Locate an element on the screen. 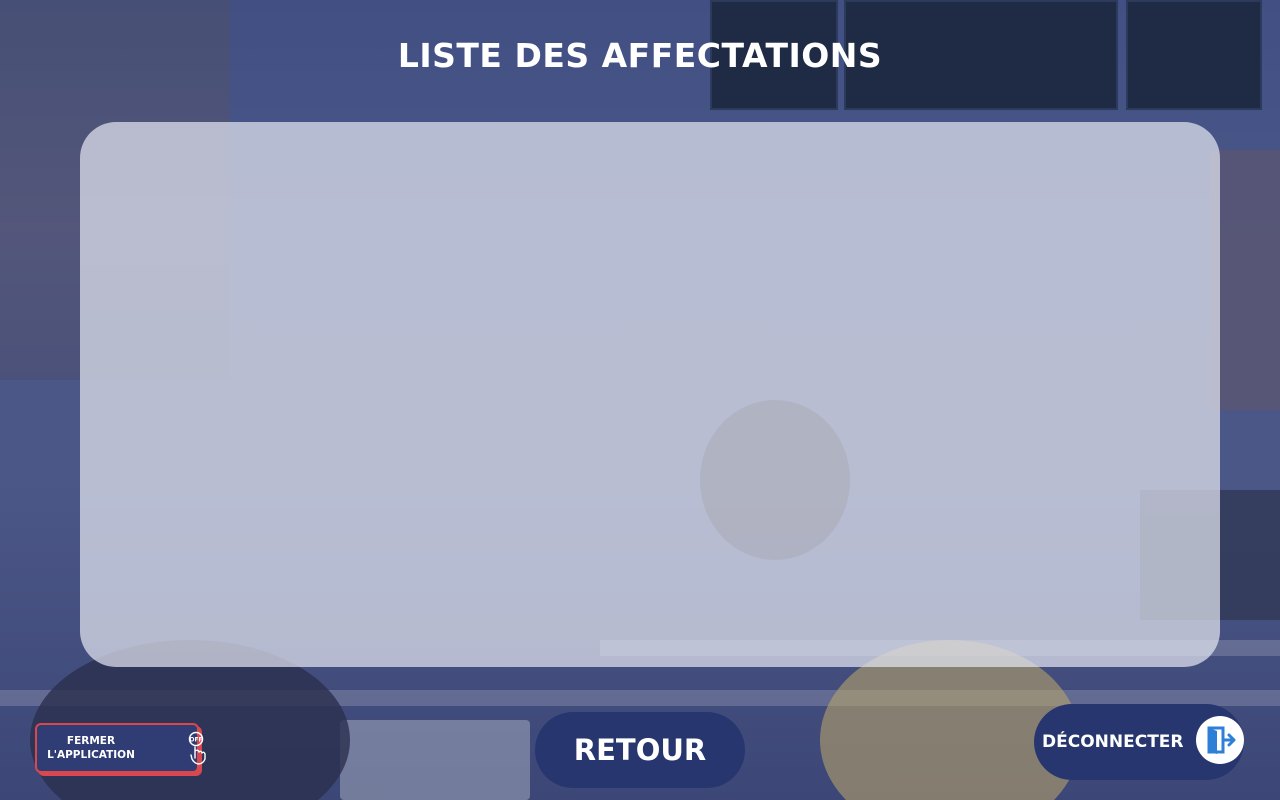 The height and width of the screenshot is (800, 1280). background-laptop is located at coordinates (435, 760).